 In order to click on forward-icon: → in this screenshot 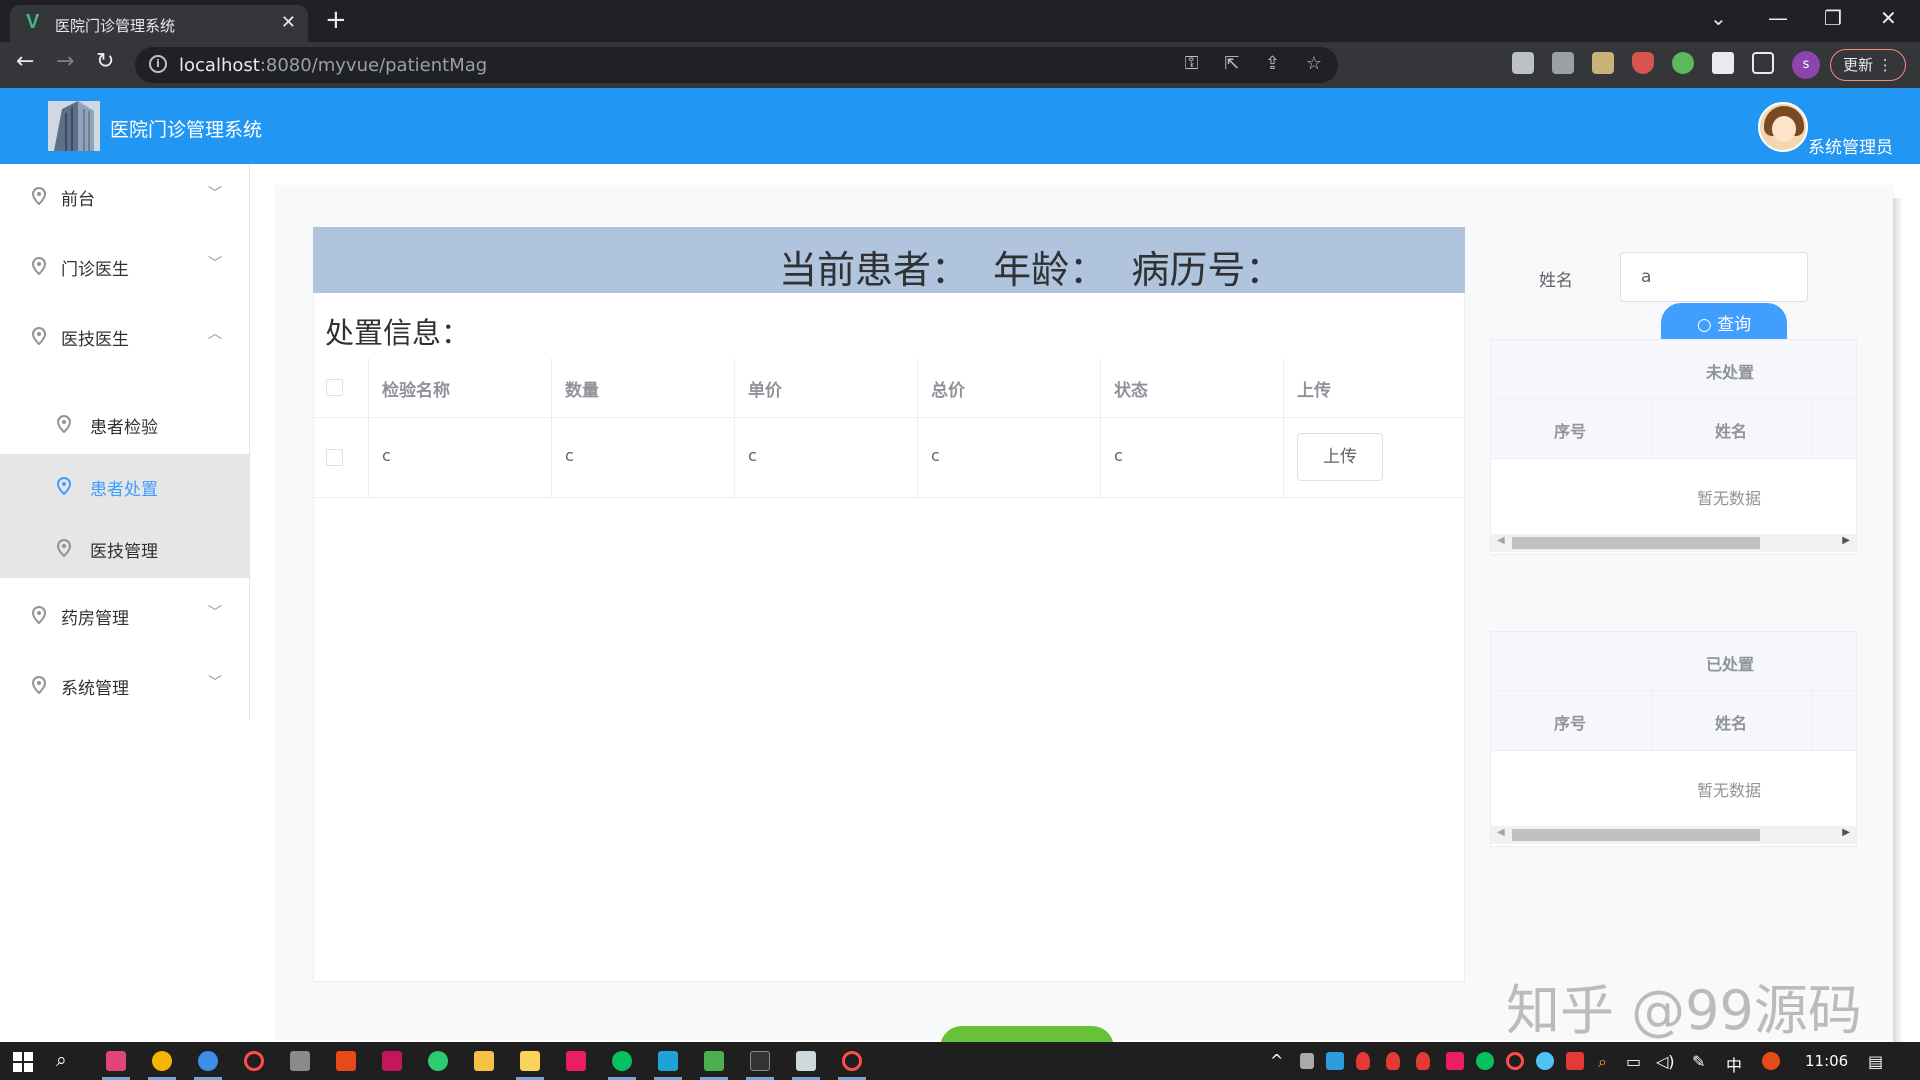, I will do `click(65, 61)`.